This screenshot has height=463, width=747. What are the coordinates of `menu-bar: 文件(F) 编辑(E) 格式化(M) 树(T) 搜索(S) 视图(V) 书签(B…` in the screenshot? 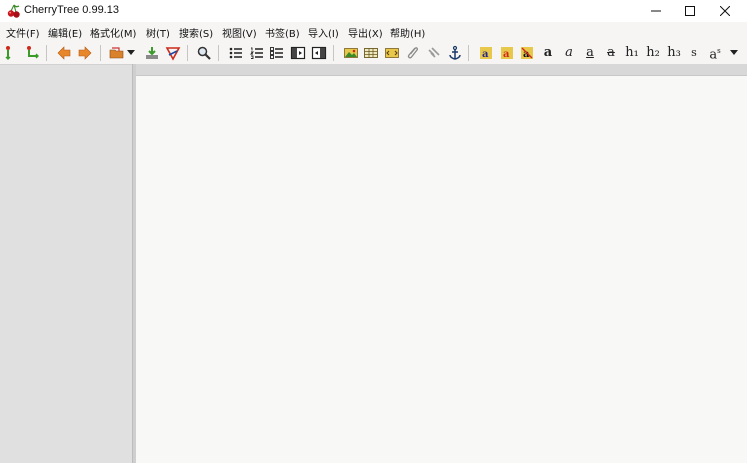 It's located at (373, 32).